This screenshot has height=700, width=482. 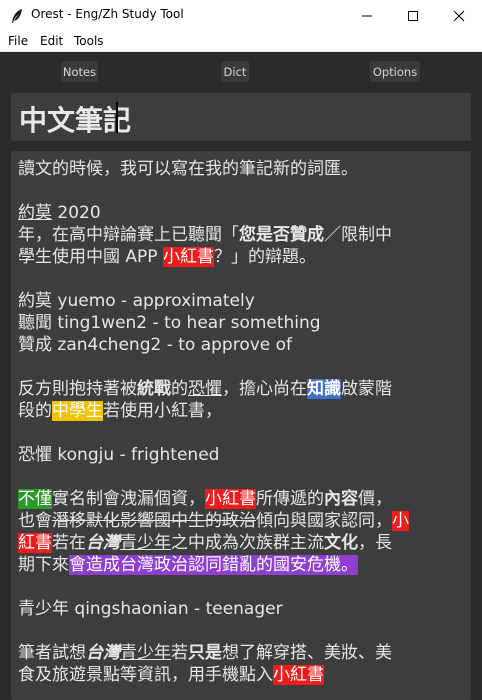 What do you see at coordinates (79, 71) in the screenshot?
I see `notes-button: Notes` at bounding box center [79, 71].